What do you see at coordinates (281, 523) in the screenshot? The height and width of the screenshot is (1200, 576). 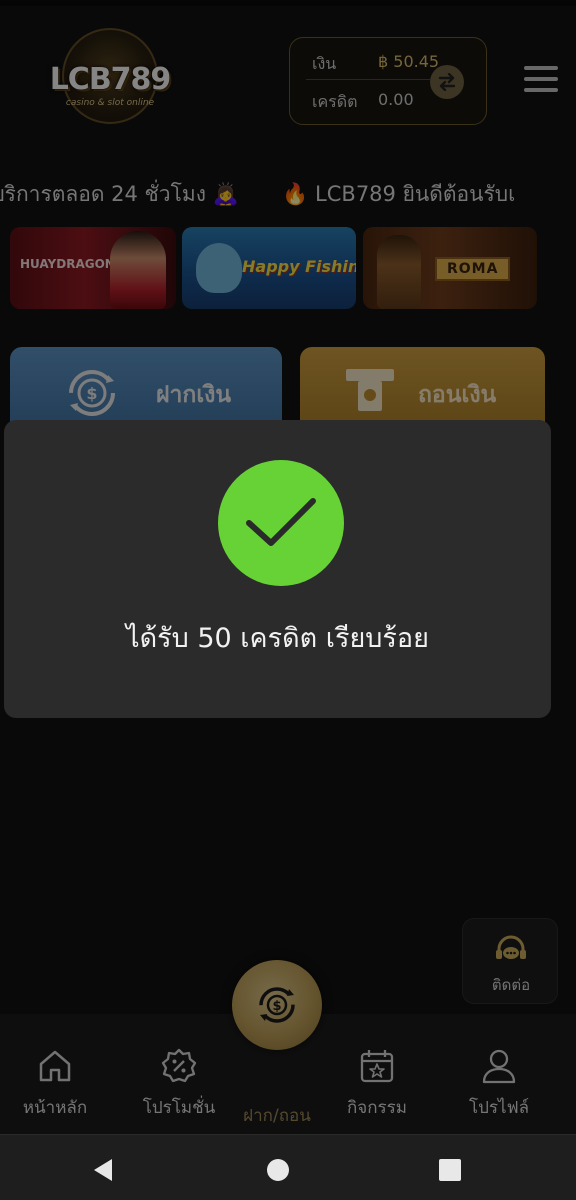 I see `success-check-icon` at bounding box center [281, 523].